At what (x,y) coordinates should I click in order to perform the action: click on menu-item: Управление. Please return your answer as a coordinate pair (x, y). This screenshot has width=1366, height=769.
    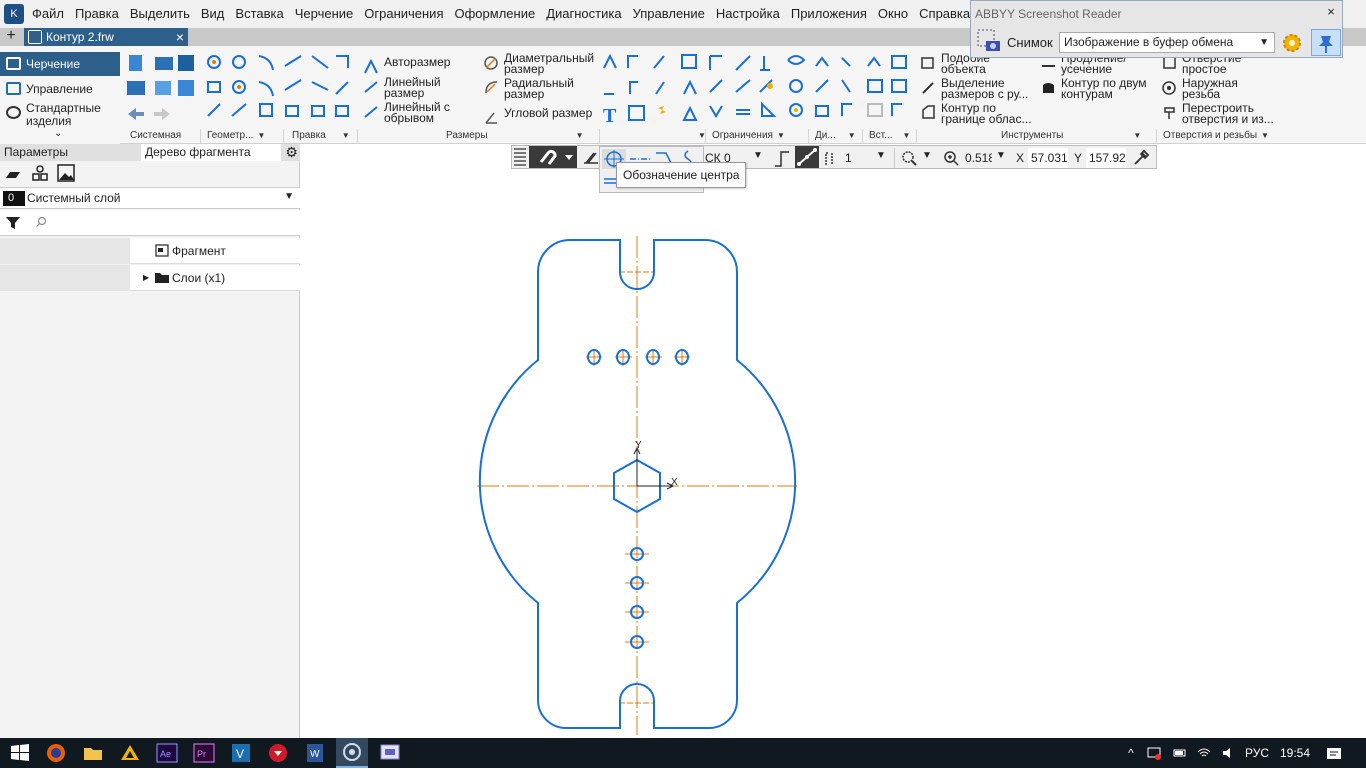
    Looking at the image, I should click on (669, 14).